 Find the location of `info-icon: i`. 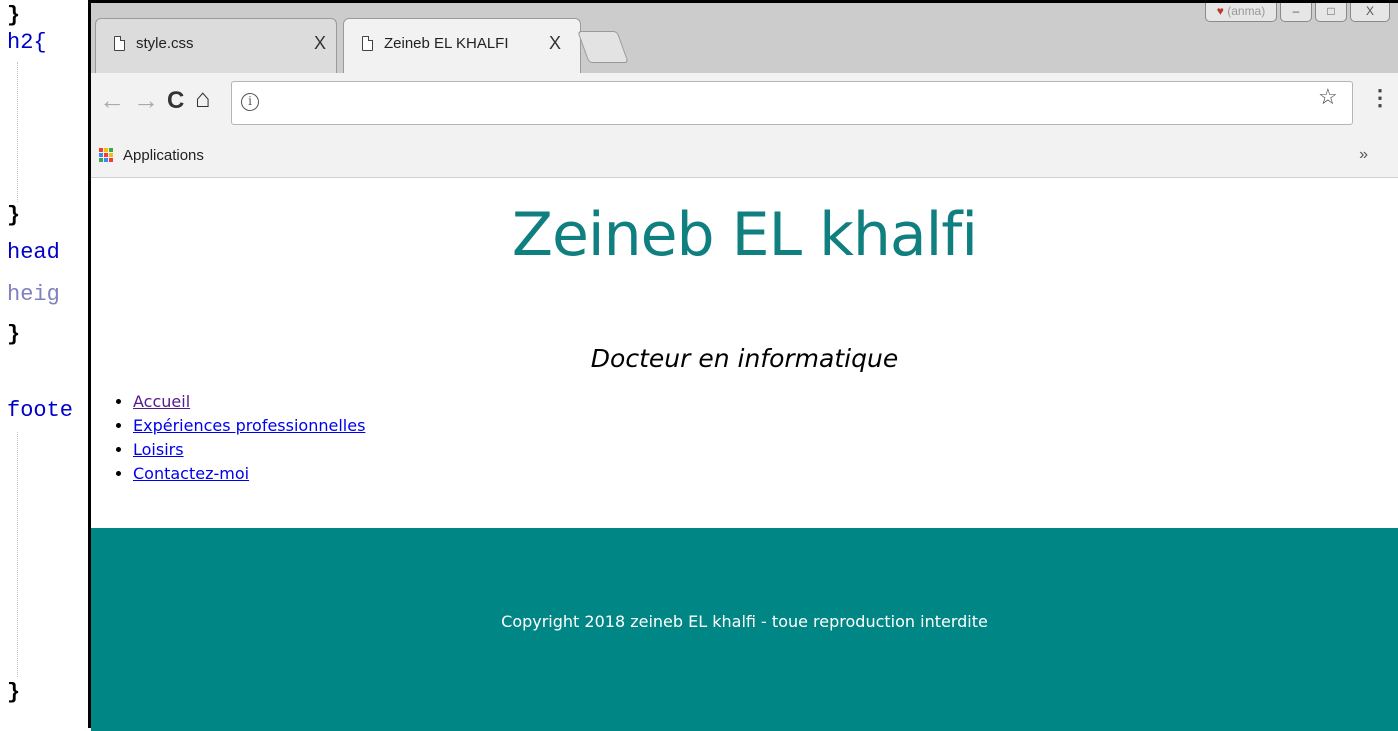

info-icon: i is located at coordinates (250, 102).